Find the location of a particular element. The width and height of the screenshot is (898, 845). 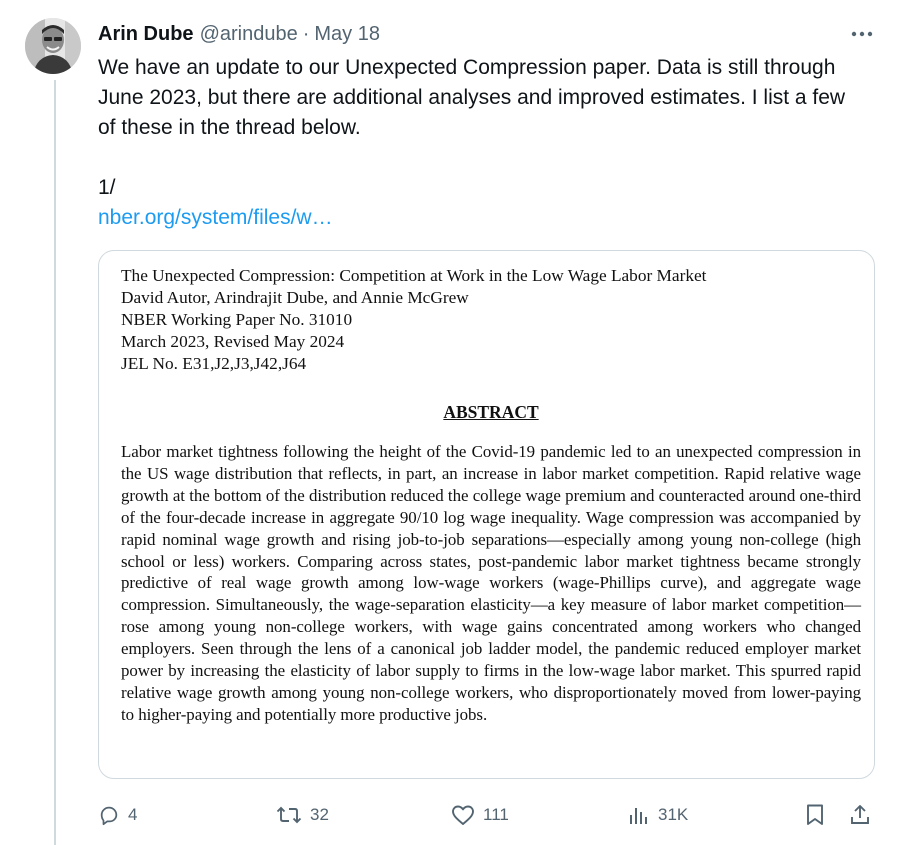

abstract-heading: ABSTRACT is located at coordinates (491, 412).